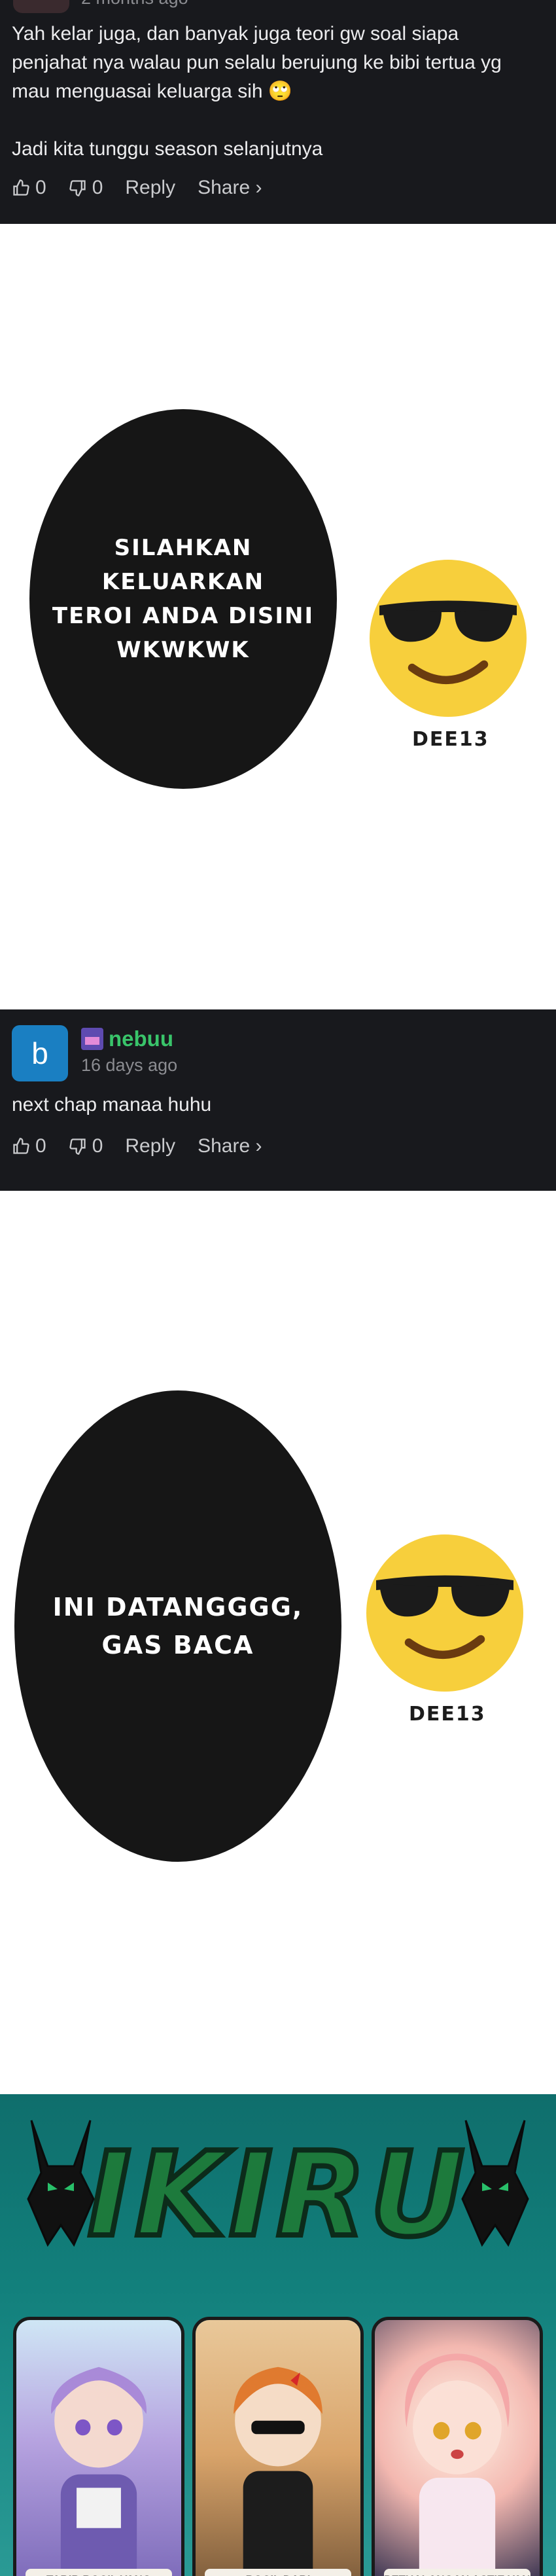  I want to click on avatar-letter: b, so click(39, 1053).